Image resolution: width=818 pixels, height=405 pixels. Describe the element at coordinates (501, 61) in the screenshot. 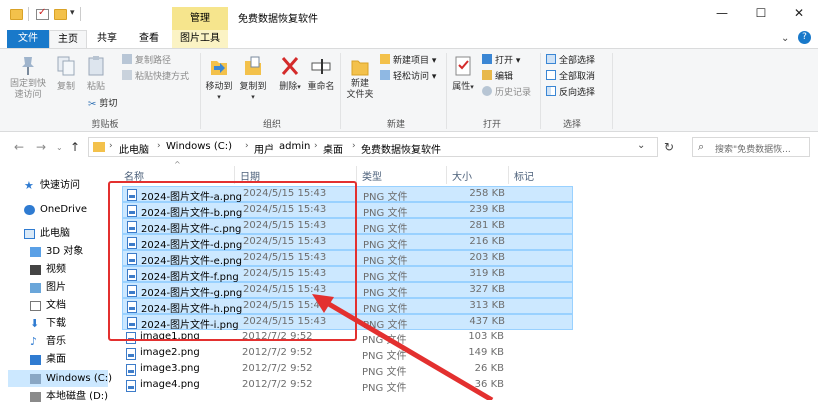

I see `open-button: 打开 ▾` at that location.